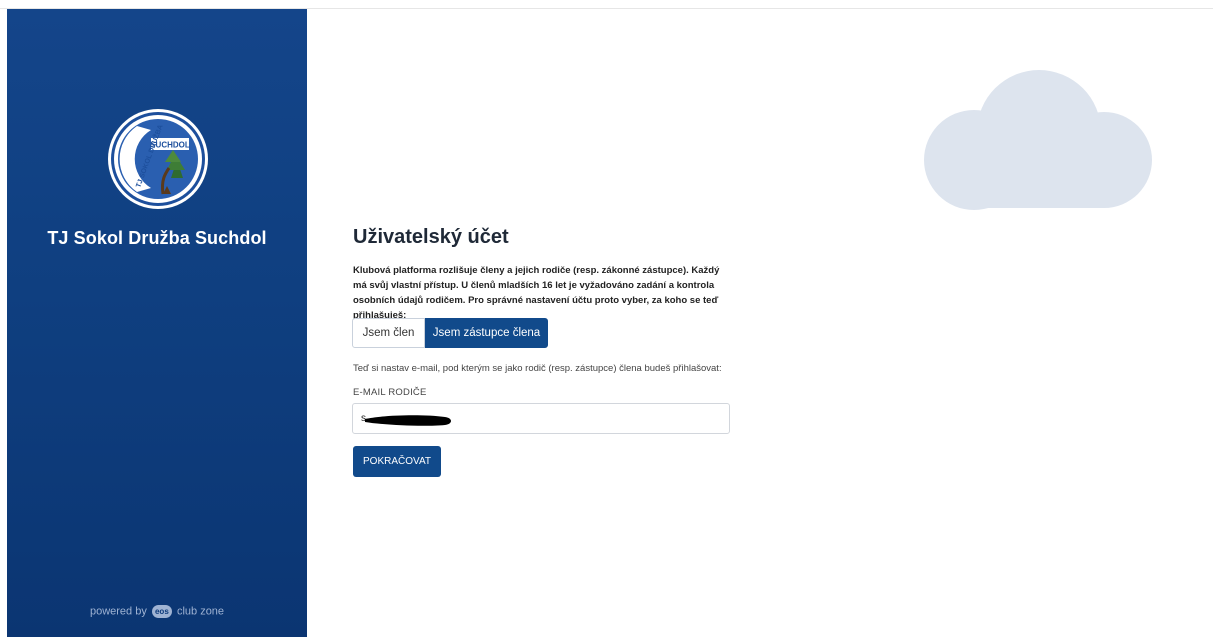 The image size is (1213, 637). I want to click on account-type-toggle: Jsem člen Jsem zástupce člena, so click(450, 333).